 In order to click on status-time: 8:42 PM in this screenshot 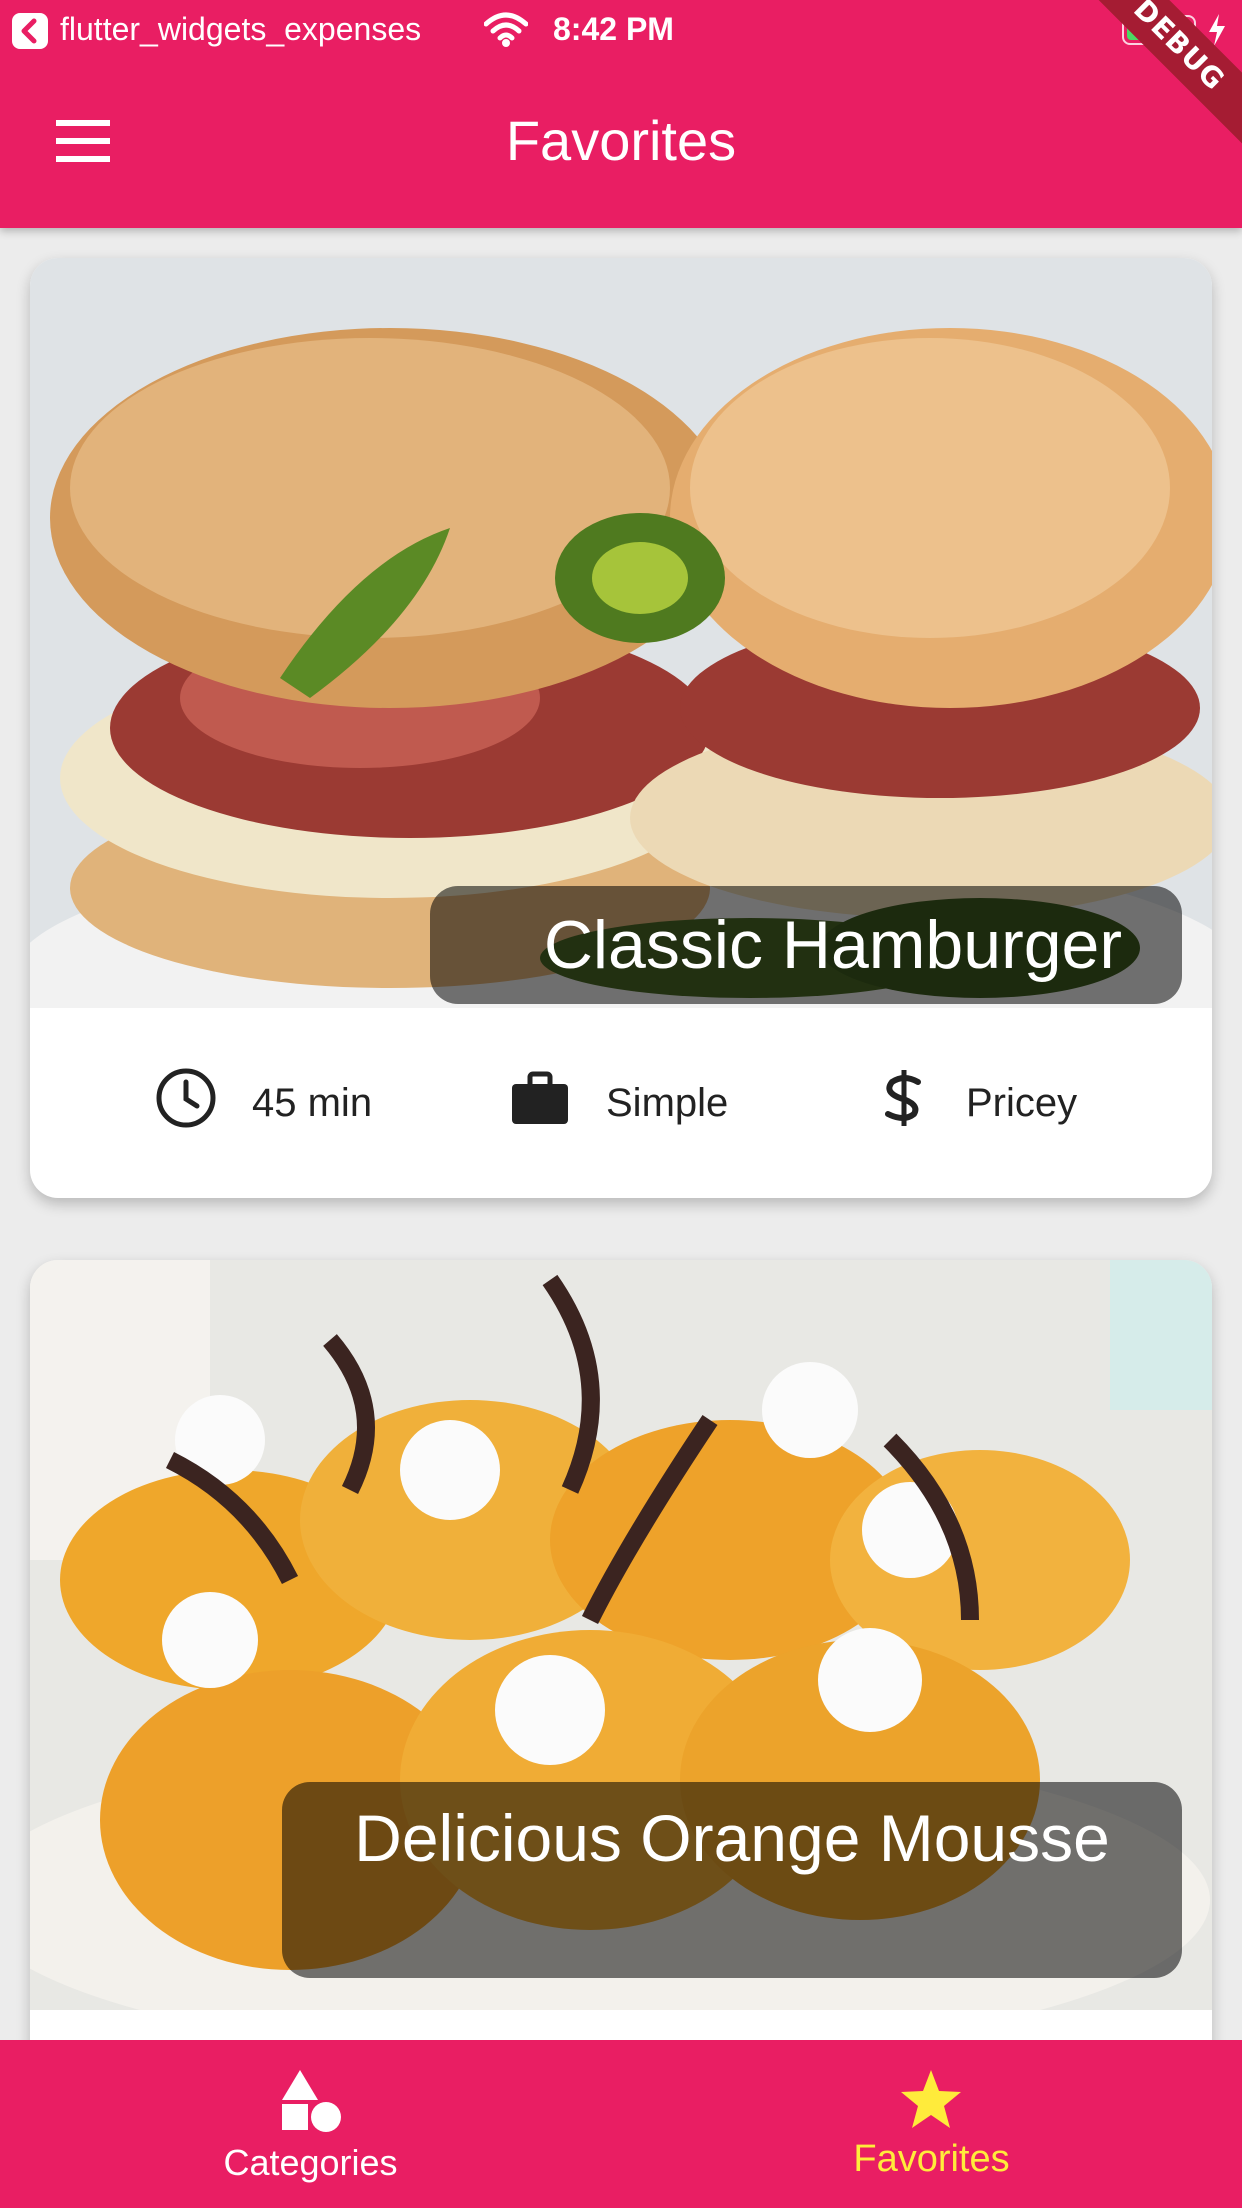, I will do `click(613, 29)`.